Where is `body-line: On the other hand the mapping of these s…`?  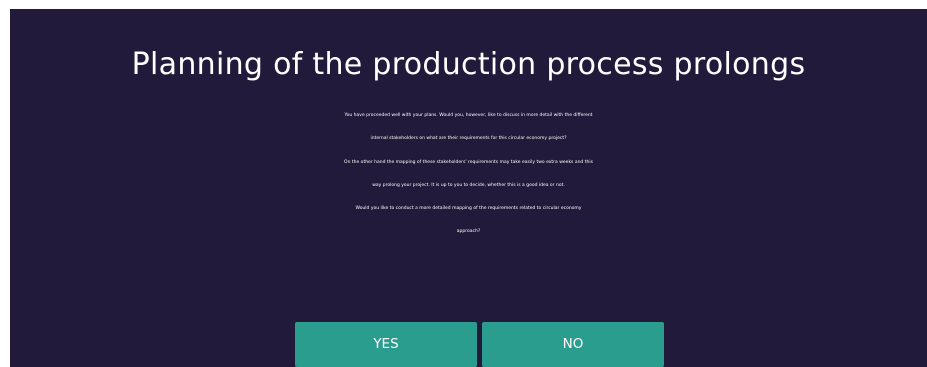
body-line: On the other hand the mapping of these s… is located at coordinates (468, 162).